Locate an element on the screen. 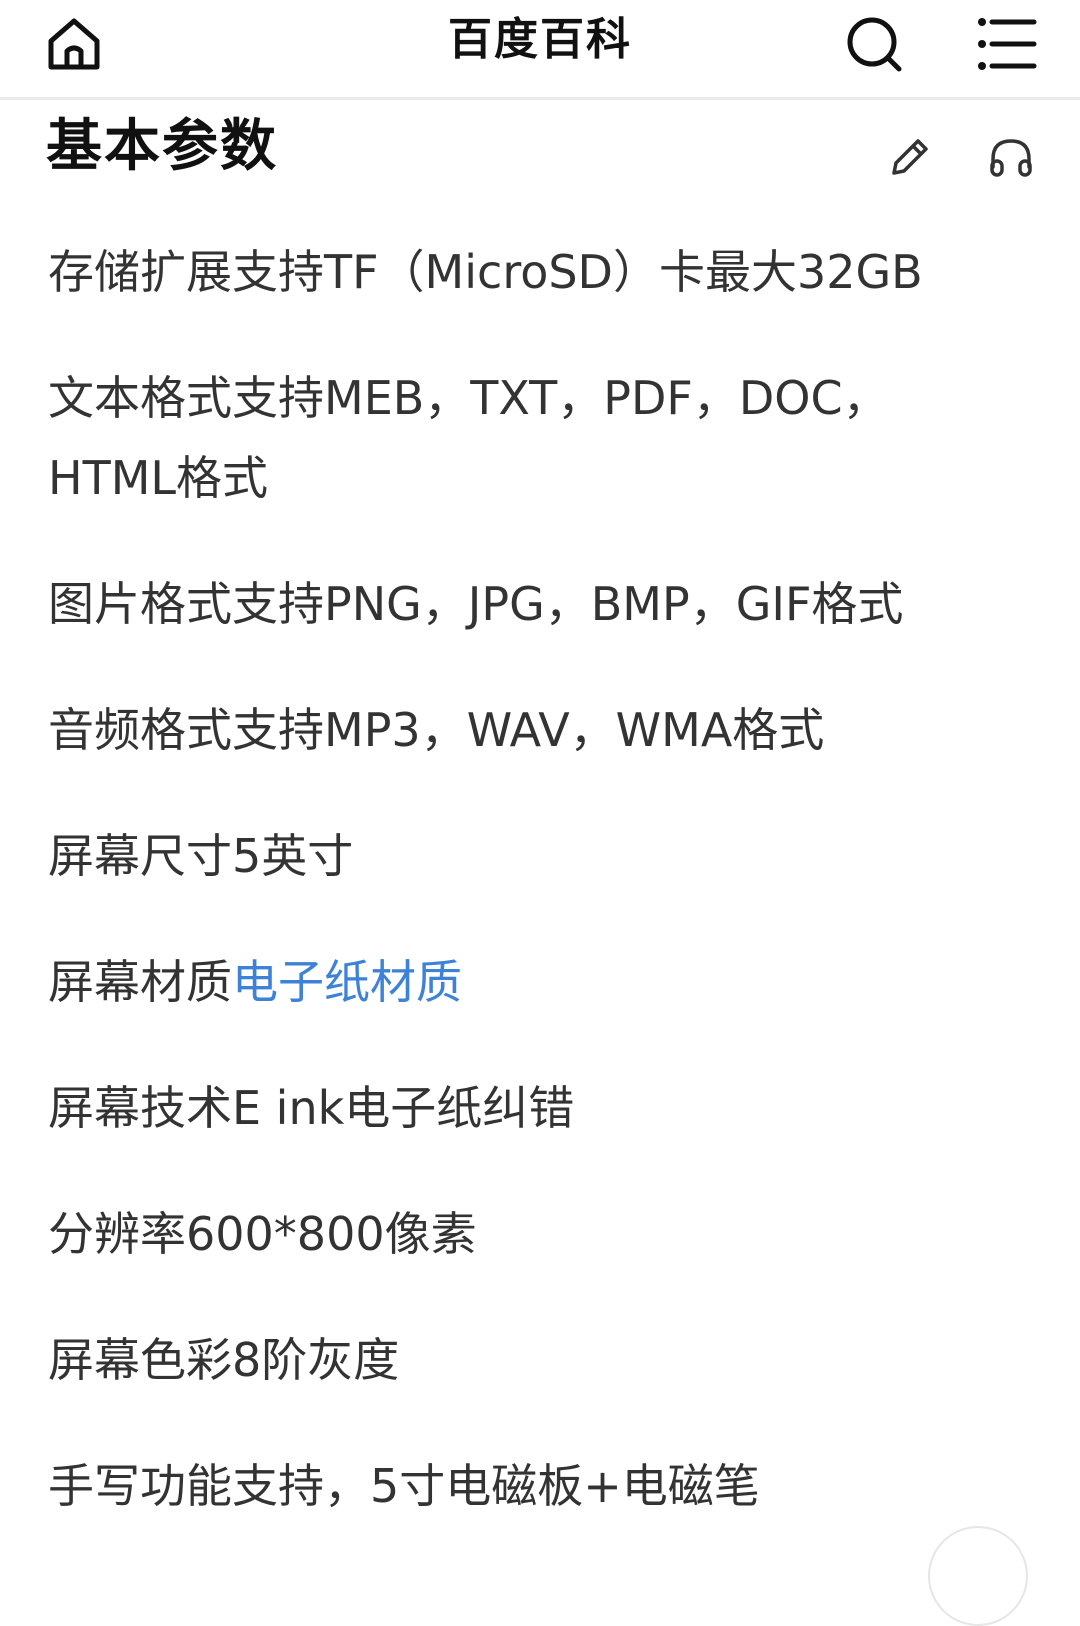 This screenshot has width=1080, height=1626. param-resolution: 分辨率600*800像素 is located at coordinates (518, 1234).